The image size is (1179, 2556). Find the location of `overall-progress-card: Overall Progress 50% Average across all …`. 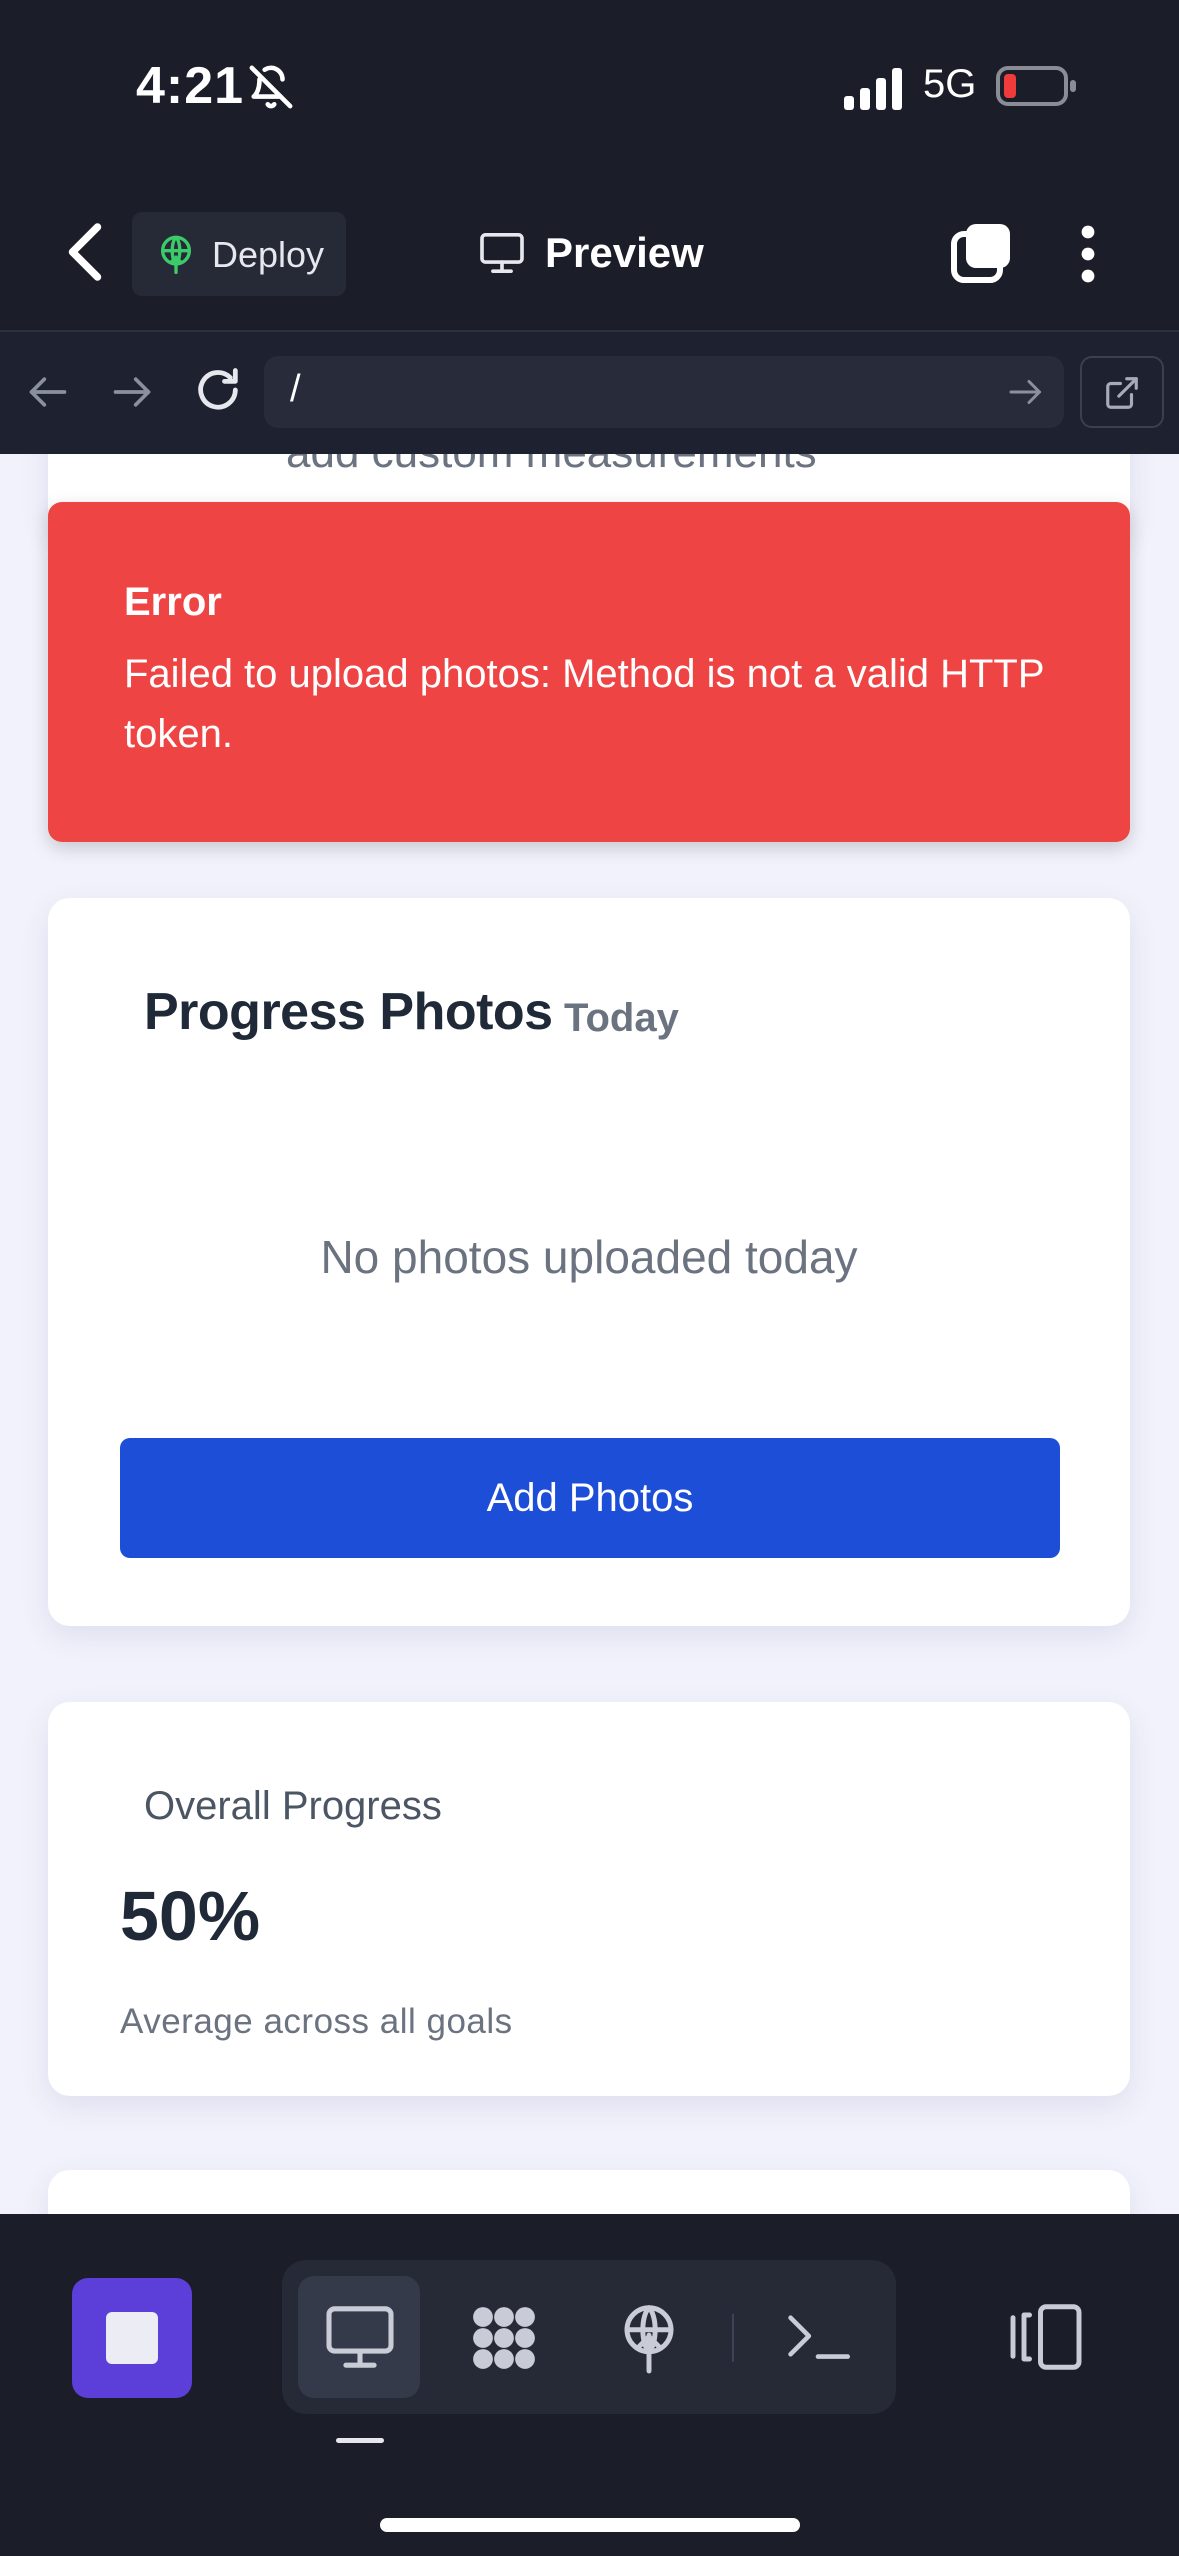

overall-progress-card: Overall Progress 50% Average across all … is located at coordinates (589, 1899).